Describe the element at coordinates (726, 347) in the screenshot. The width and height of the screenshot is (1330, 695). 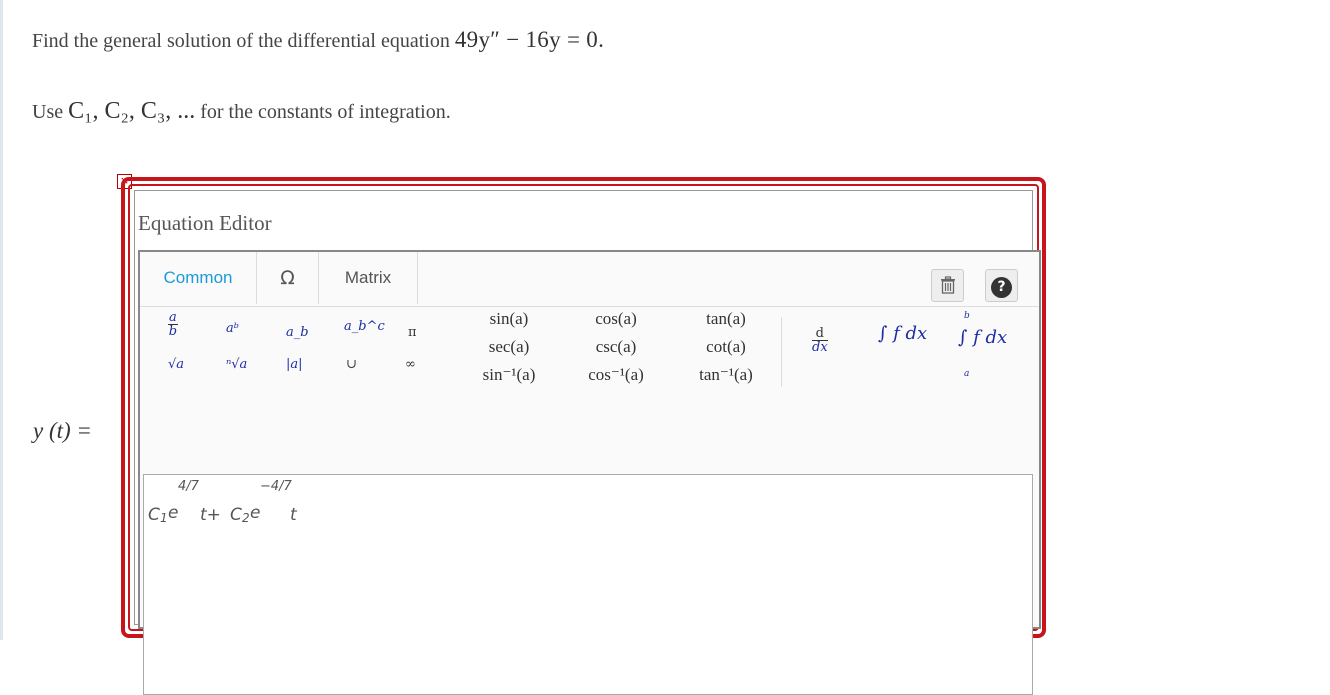
I see `cot-button: cot(a)` at that location.